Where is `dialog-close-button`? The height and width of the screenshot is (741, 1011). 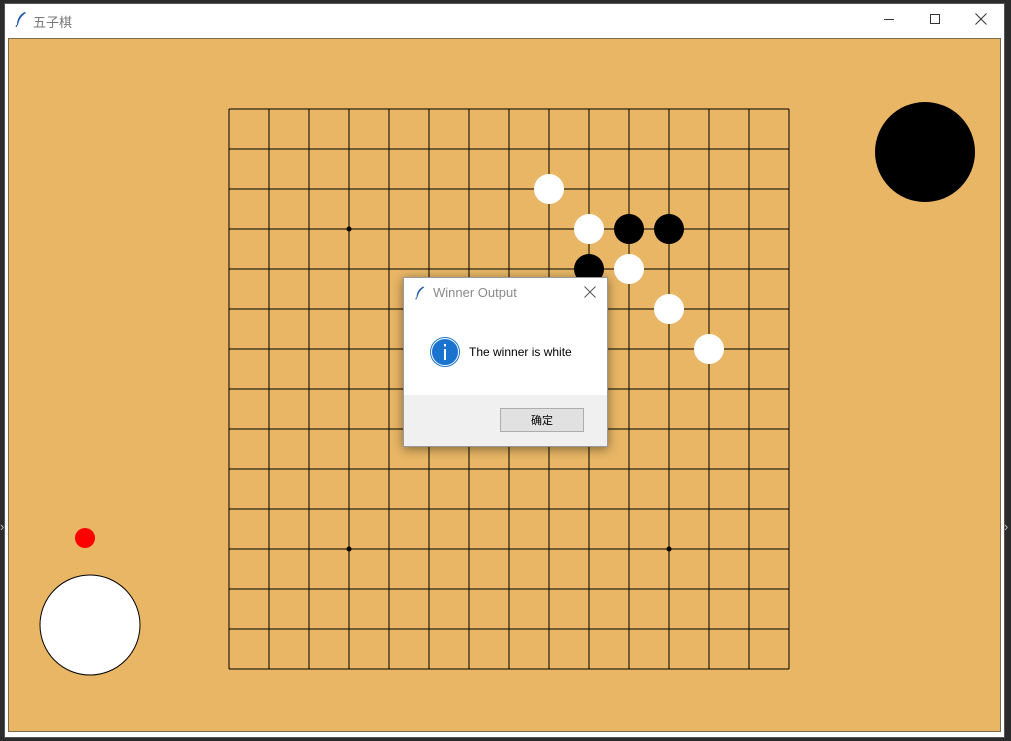 dialog-close-button is located at coordinates (590, 292).